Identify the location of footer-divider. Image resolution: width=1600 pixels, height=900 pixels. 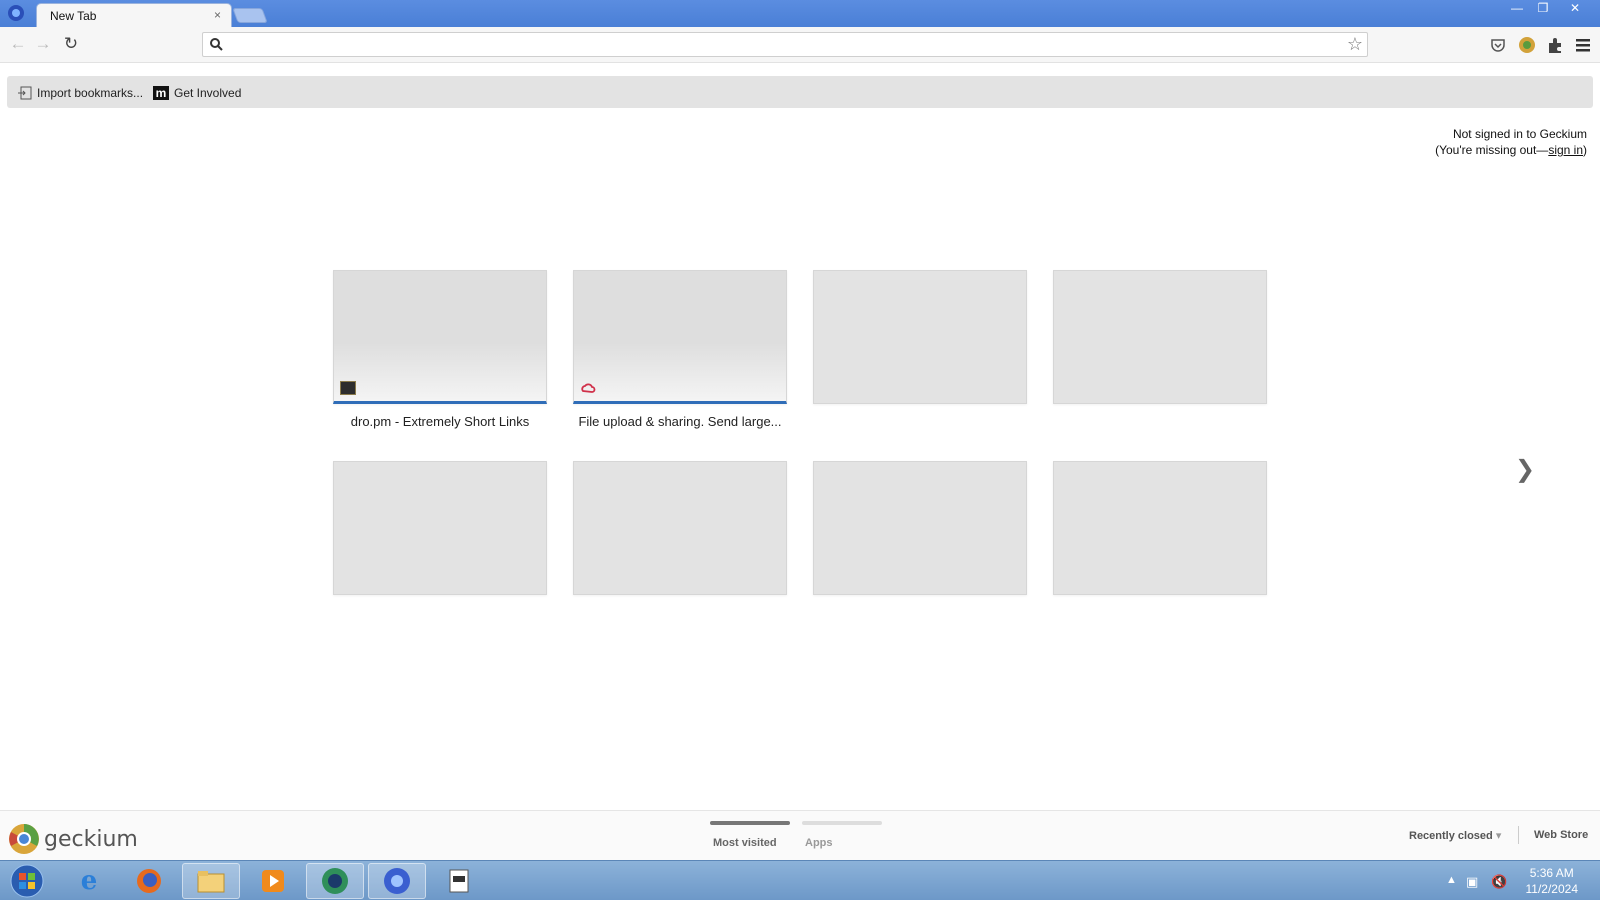
(1518, 835).